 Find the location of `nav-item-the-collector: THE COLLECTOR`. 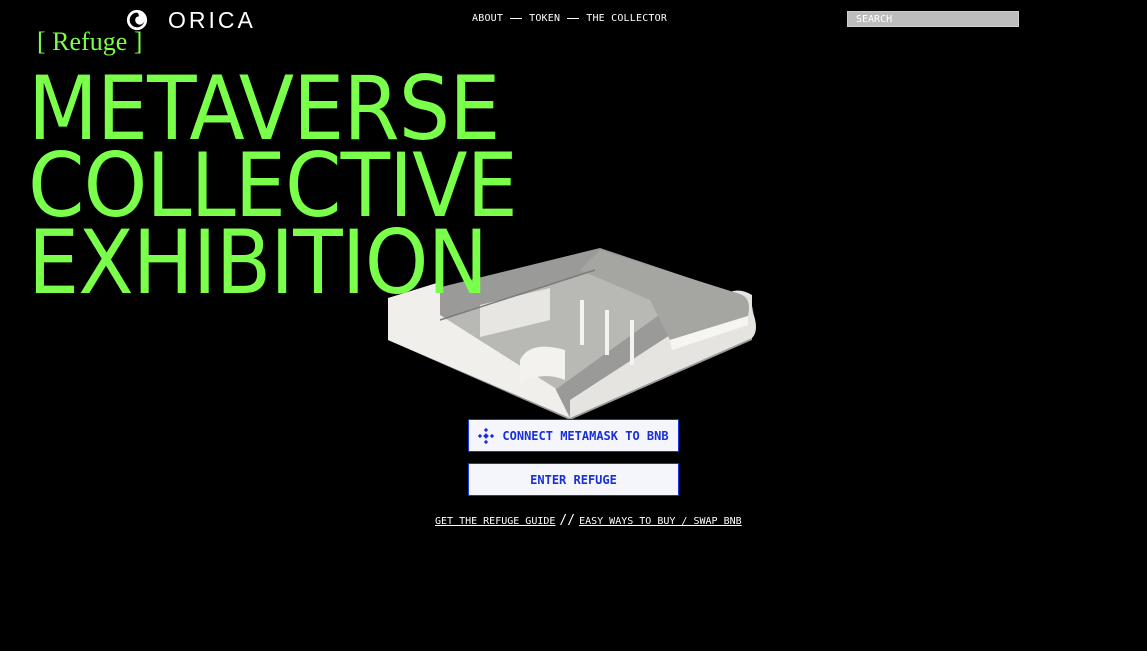

nav-item-the-collector: THE COLLECTOR is located at coordinates (626, 18).